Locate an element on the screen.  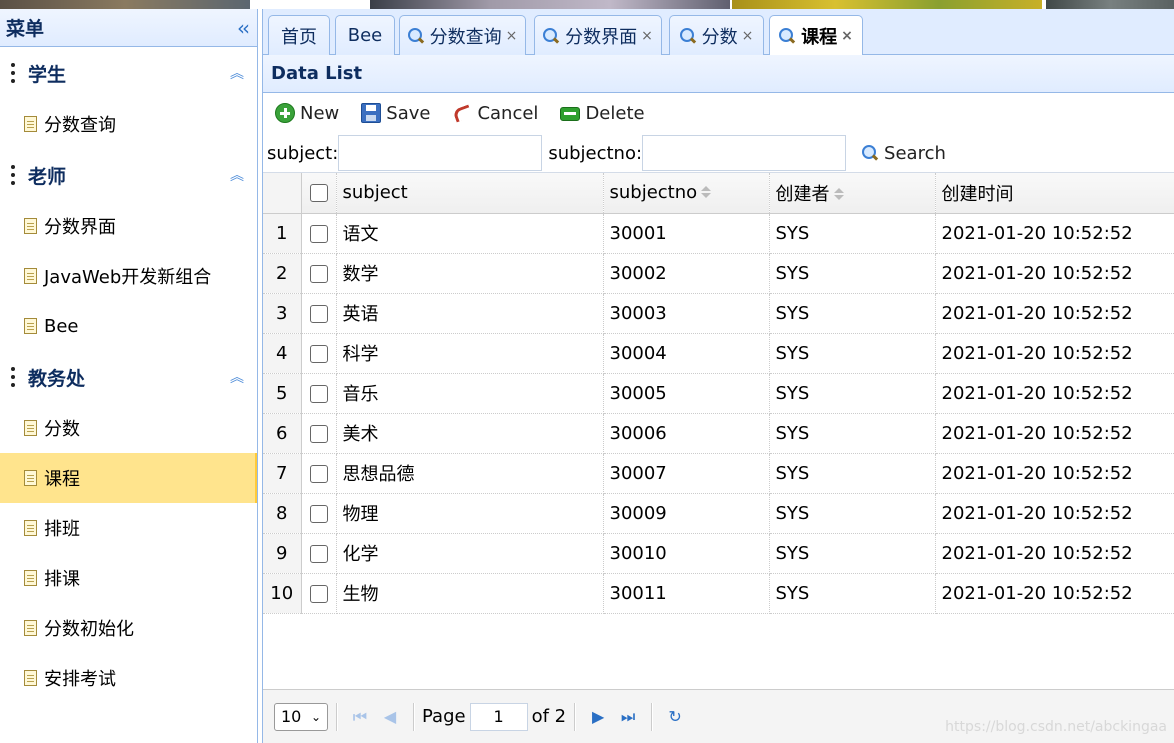
first-page-icon: ⏮ is located at coordinates (360, 717).